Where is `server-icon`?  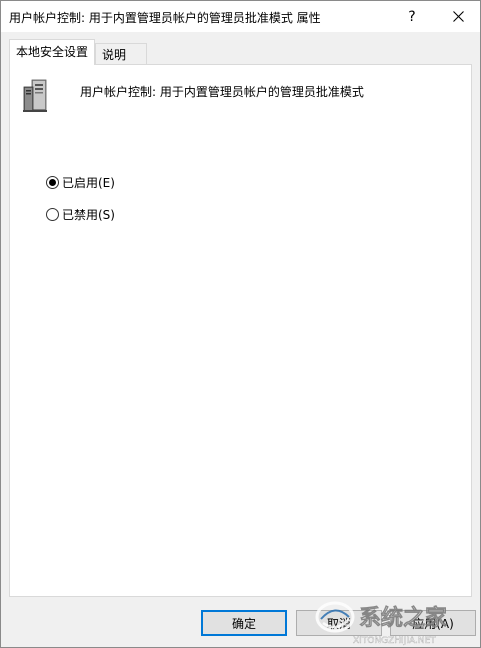 server-icon is located at coordinates (35, 95).